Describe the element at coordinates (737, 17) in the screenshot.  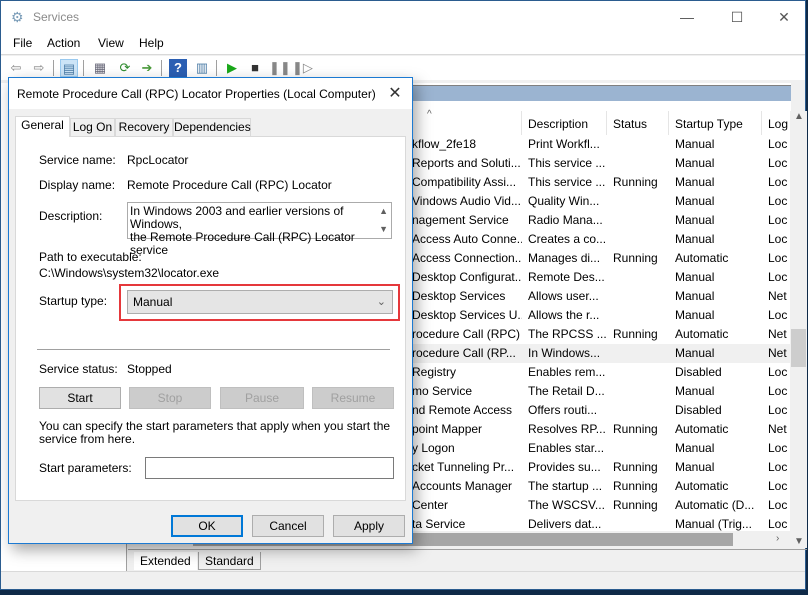
I see `maximize-icon: ☐` at that location.